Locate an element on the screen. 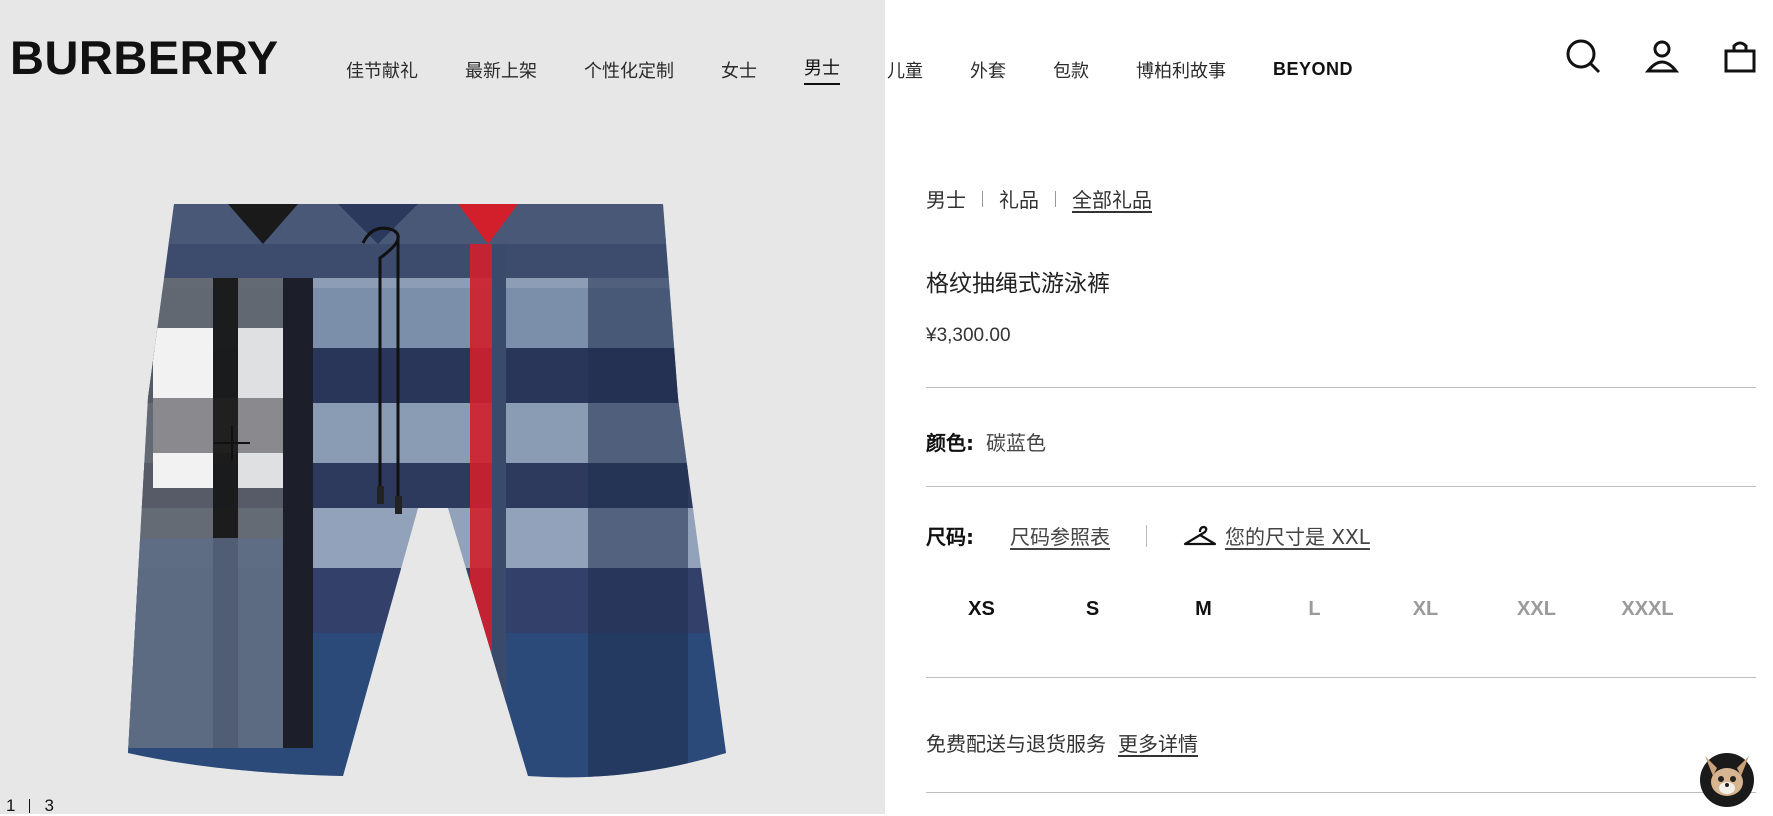  size-option-m: M is located at coordinates (1203, 609).